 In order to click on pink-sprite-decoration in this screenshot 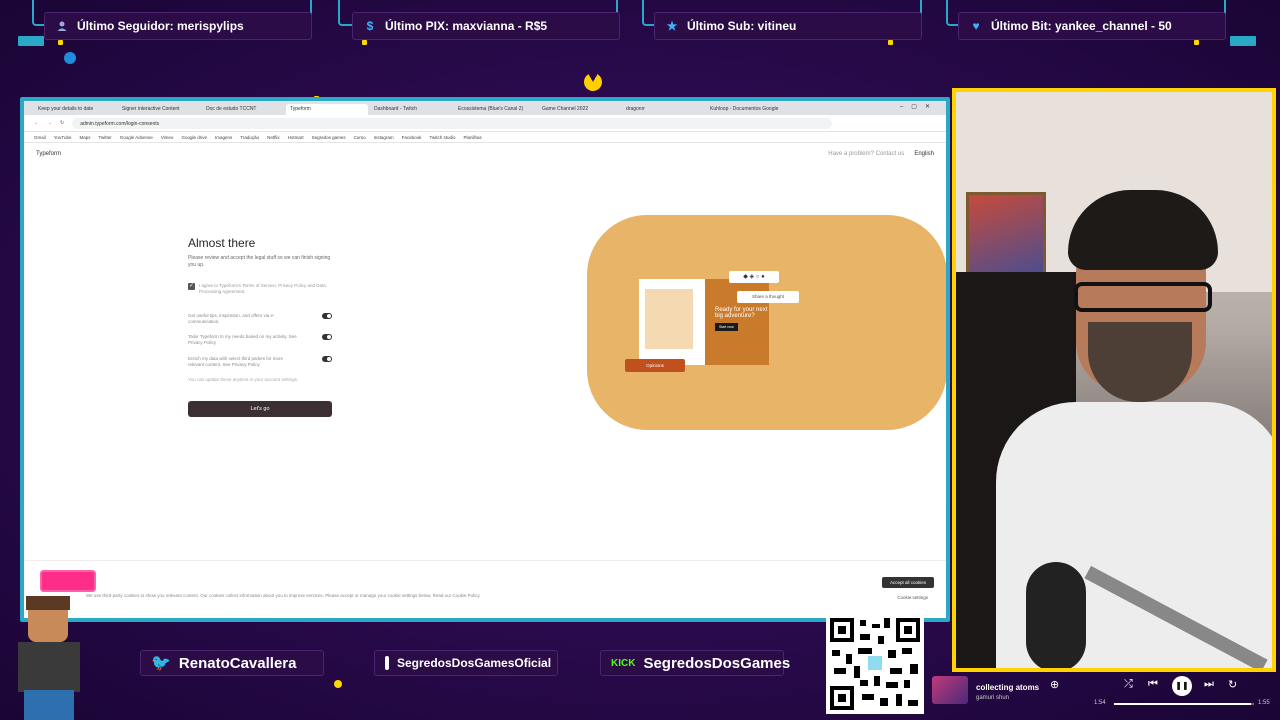, I will do `click(68, 581)`.